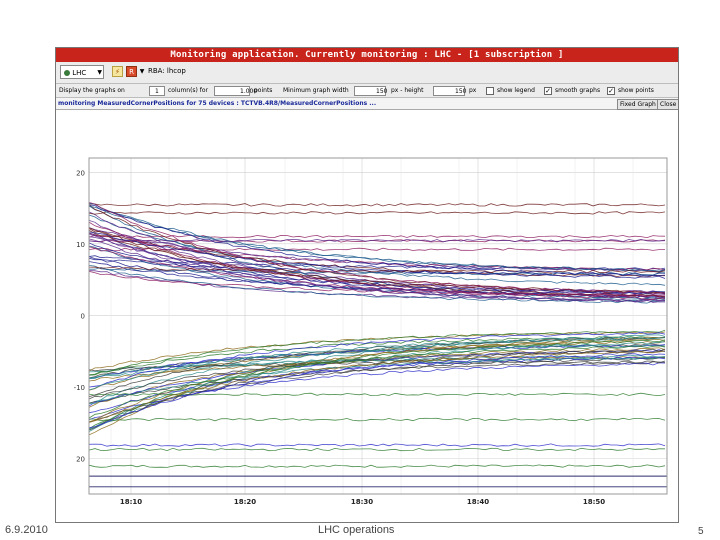 The image size is (720, 540). I want to click on columns-spinner: 1, so click(157, 91).